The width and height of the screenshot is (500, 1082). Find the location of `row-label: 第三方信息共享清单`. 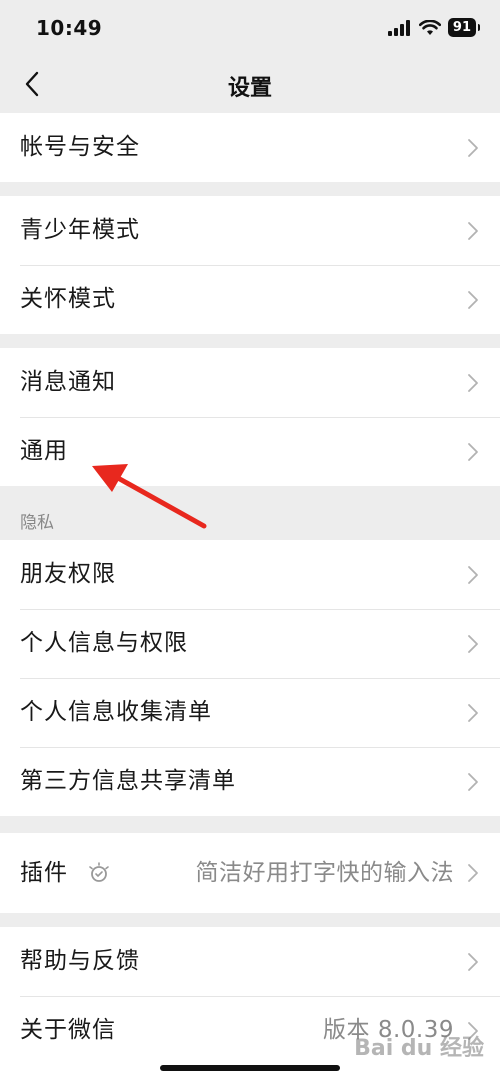

row-label: 第三方信息共享清单 is located at coordinates (128, 781).